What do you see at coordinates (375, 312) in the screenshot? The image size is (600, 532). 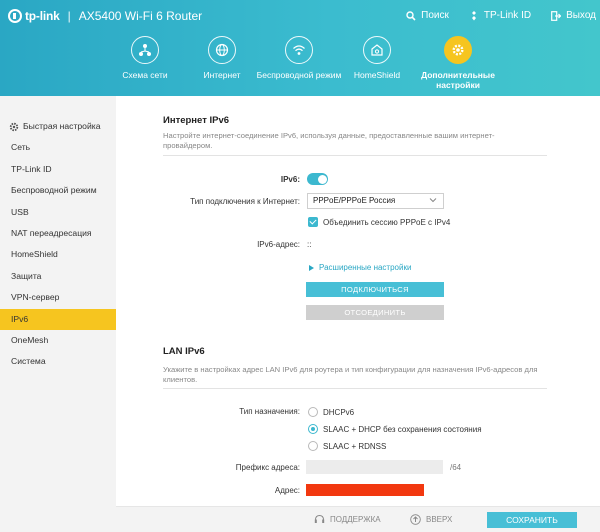 I see `disconnect-button: ОТСОЕДИНИТЬ` at bounding box center [375, 312].